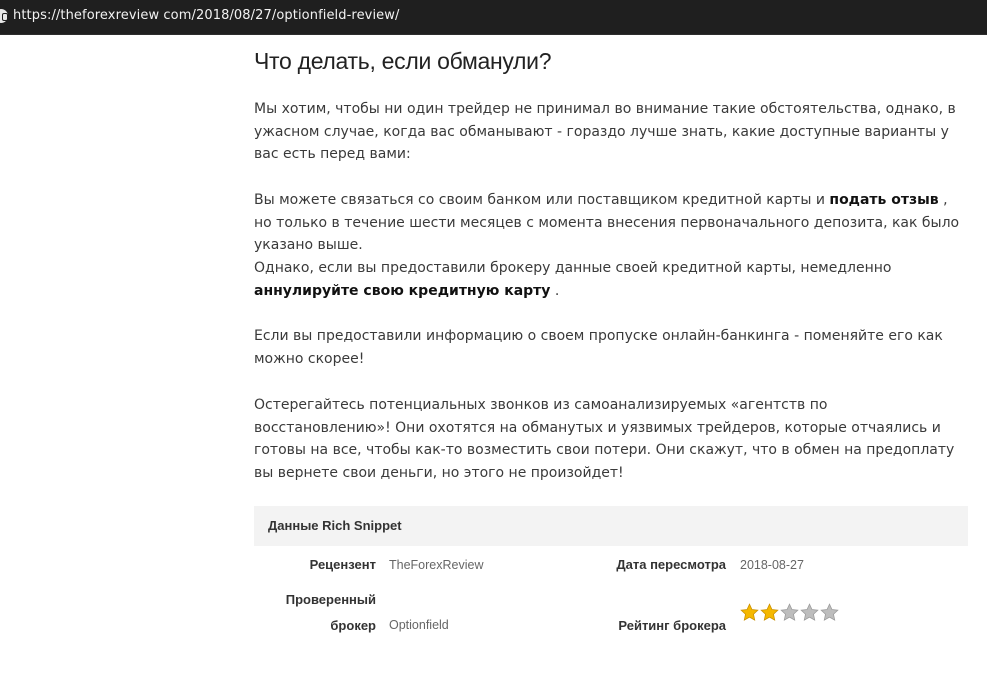  I want to click on broker-label-line2: брокер, so click(353, 625).